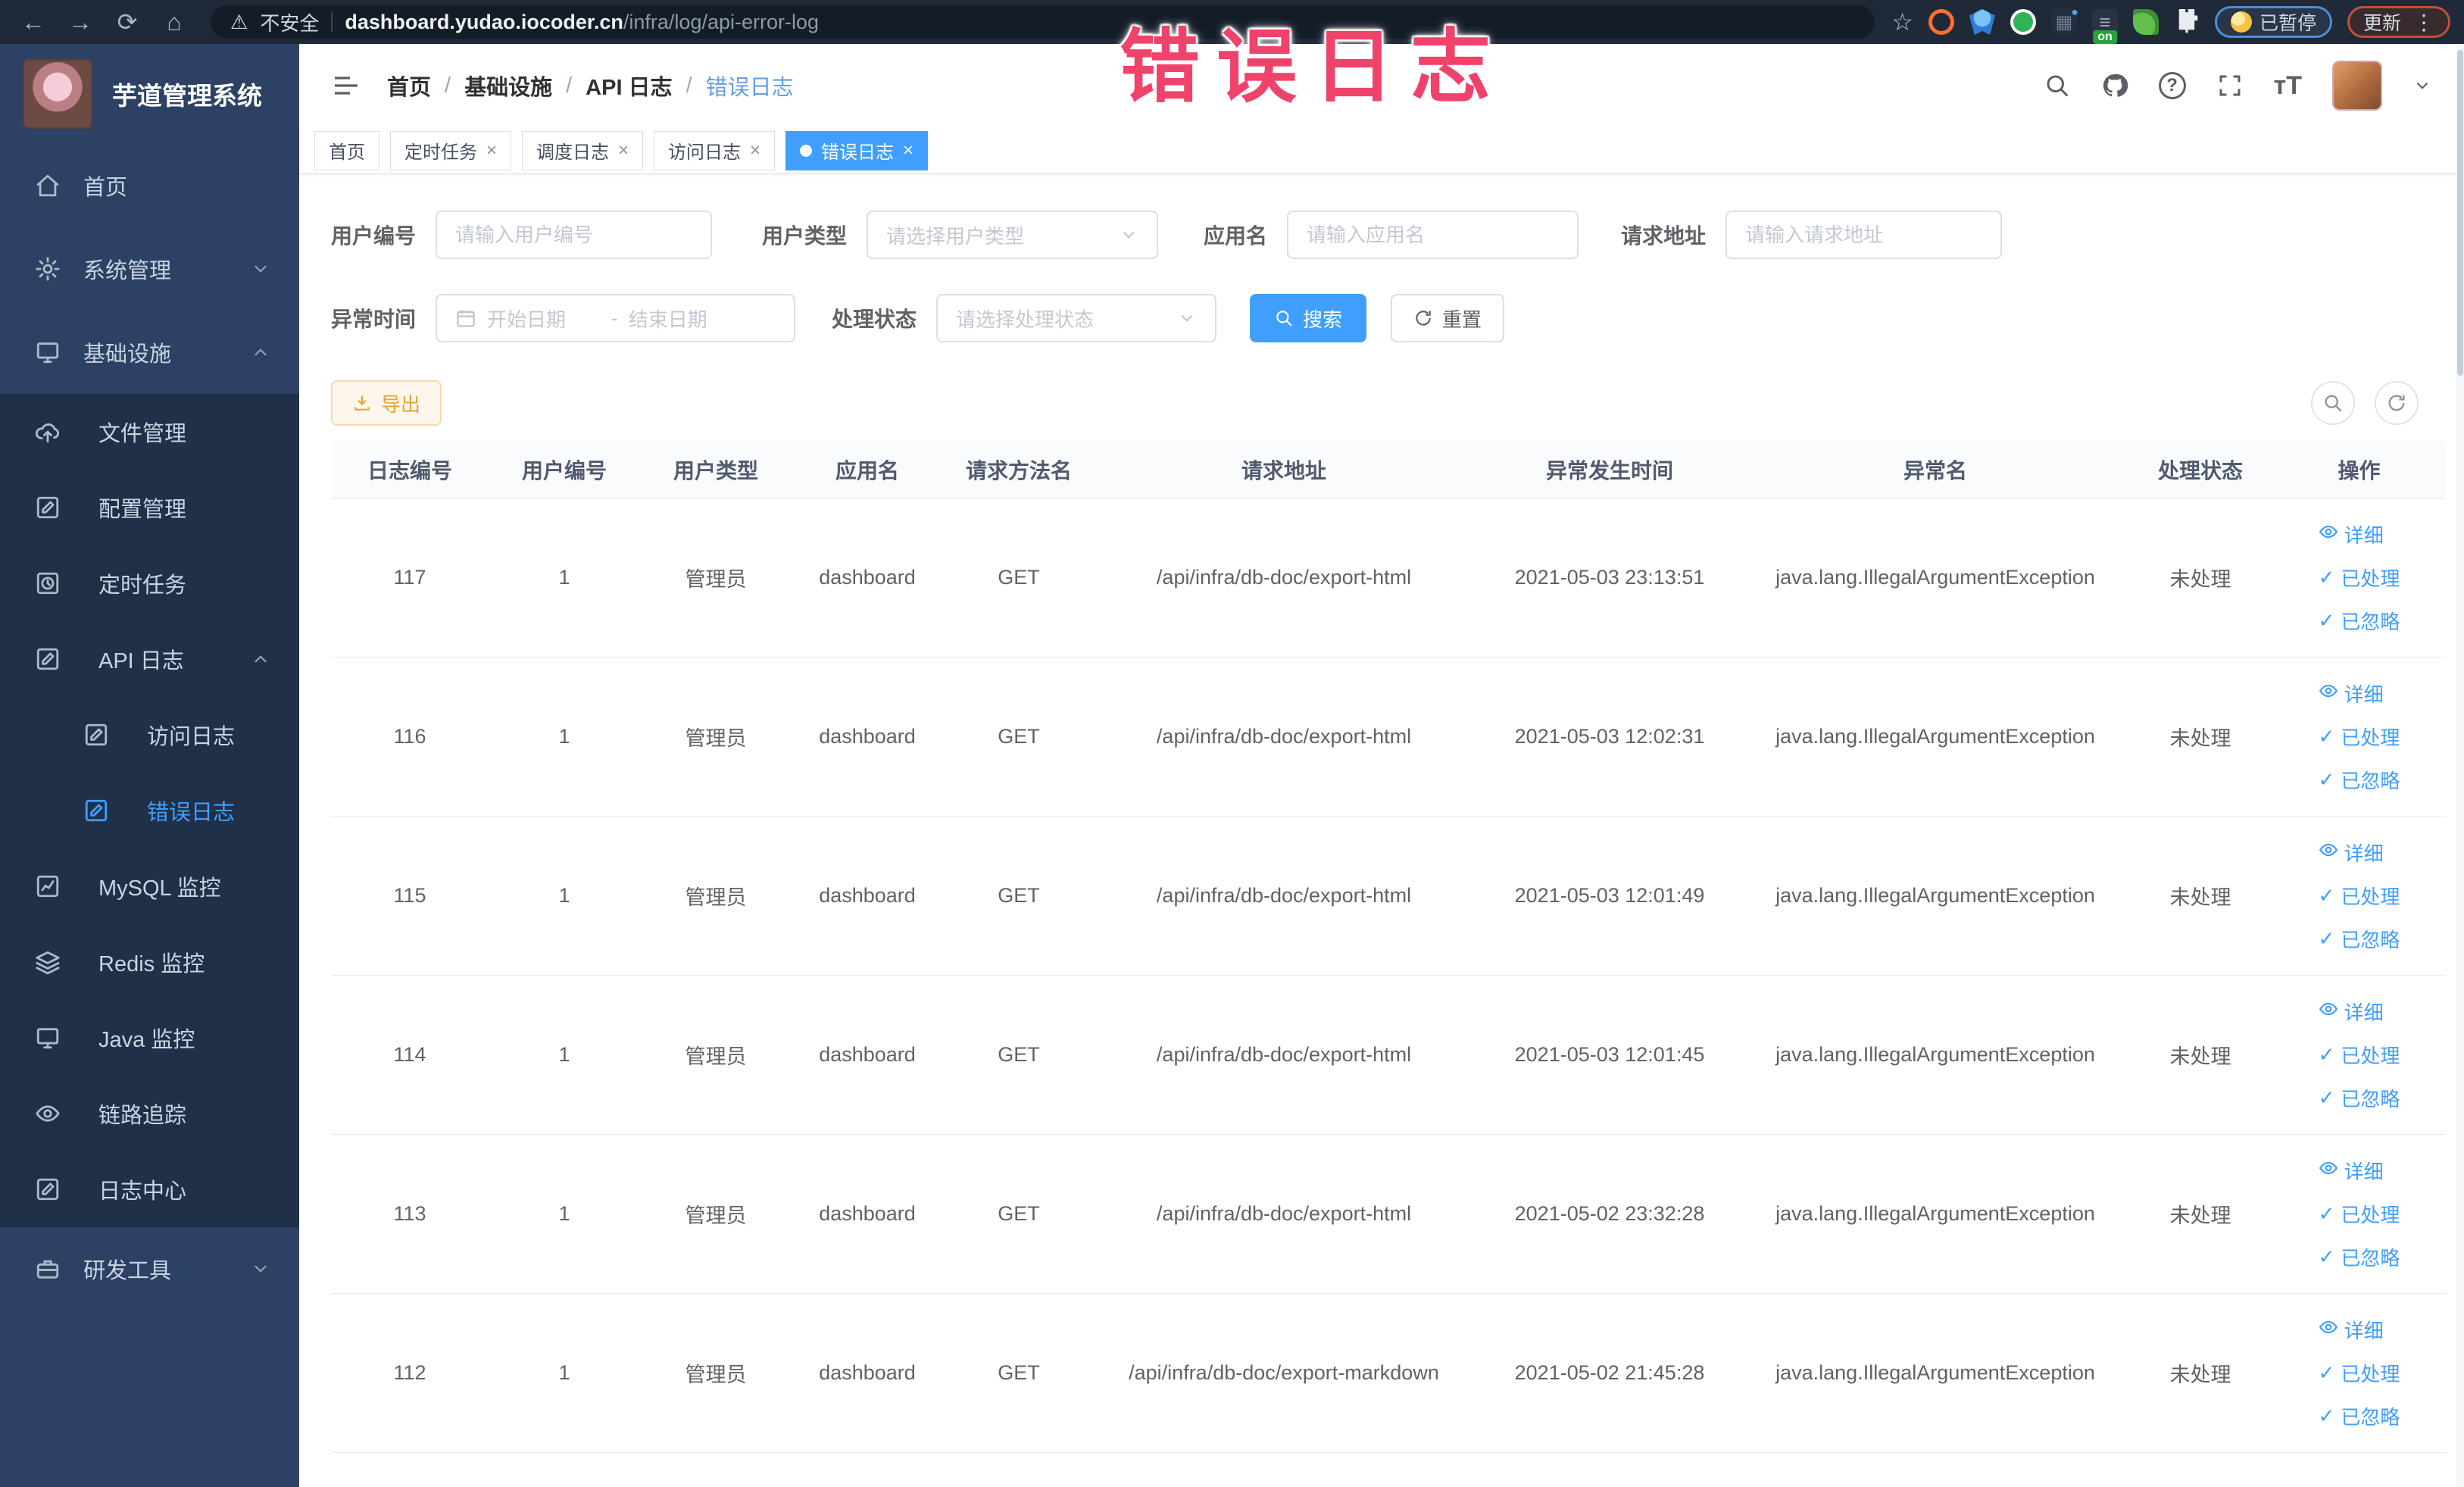  Describe the element at coordinates (409, 86) in the screenshot. I see `breadcrumb-item: 首页` at that location.